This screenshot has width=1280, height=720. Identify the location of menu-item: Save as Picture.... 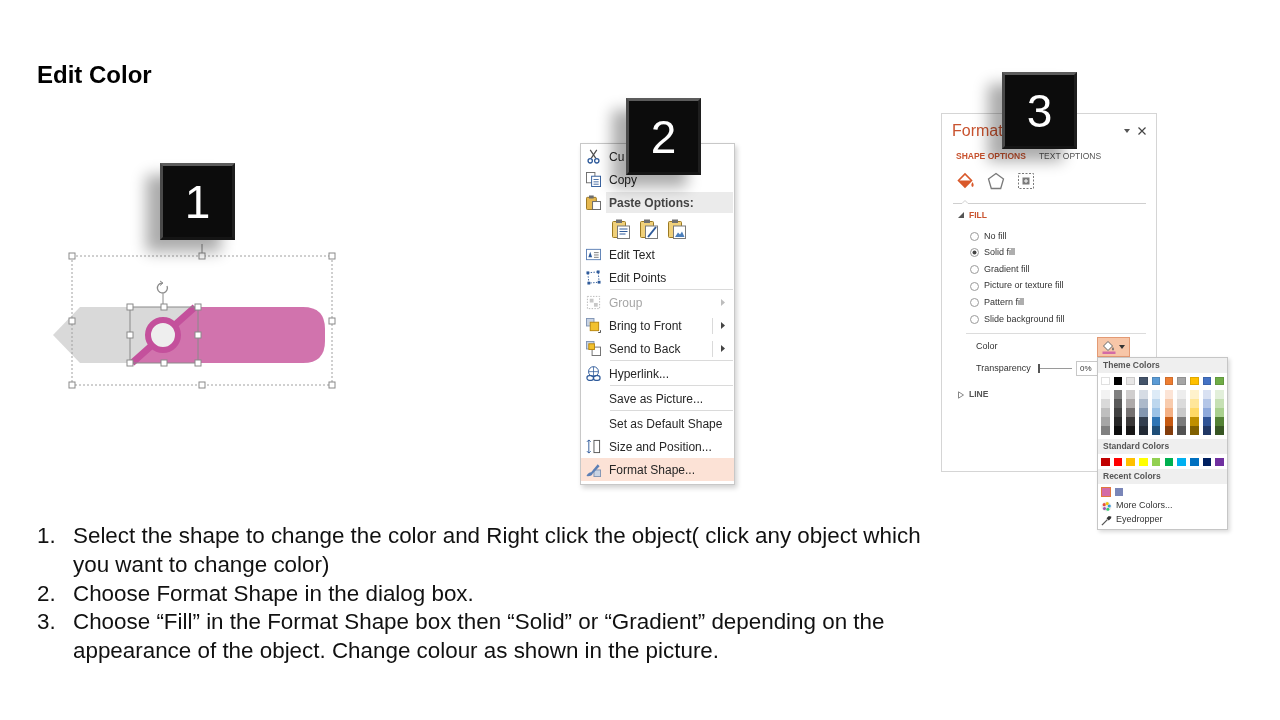
(642, 398).